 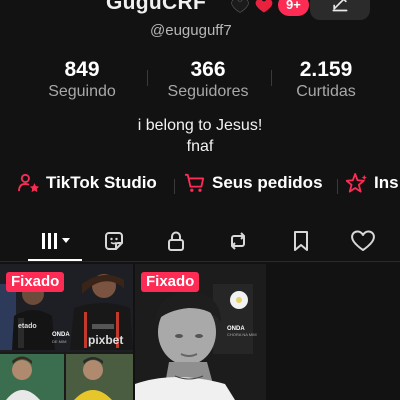 I want to click on red-heart-icon, so click(x=264, y=6).